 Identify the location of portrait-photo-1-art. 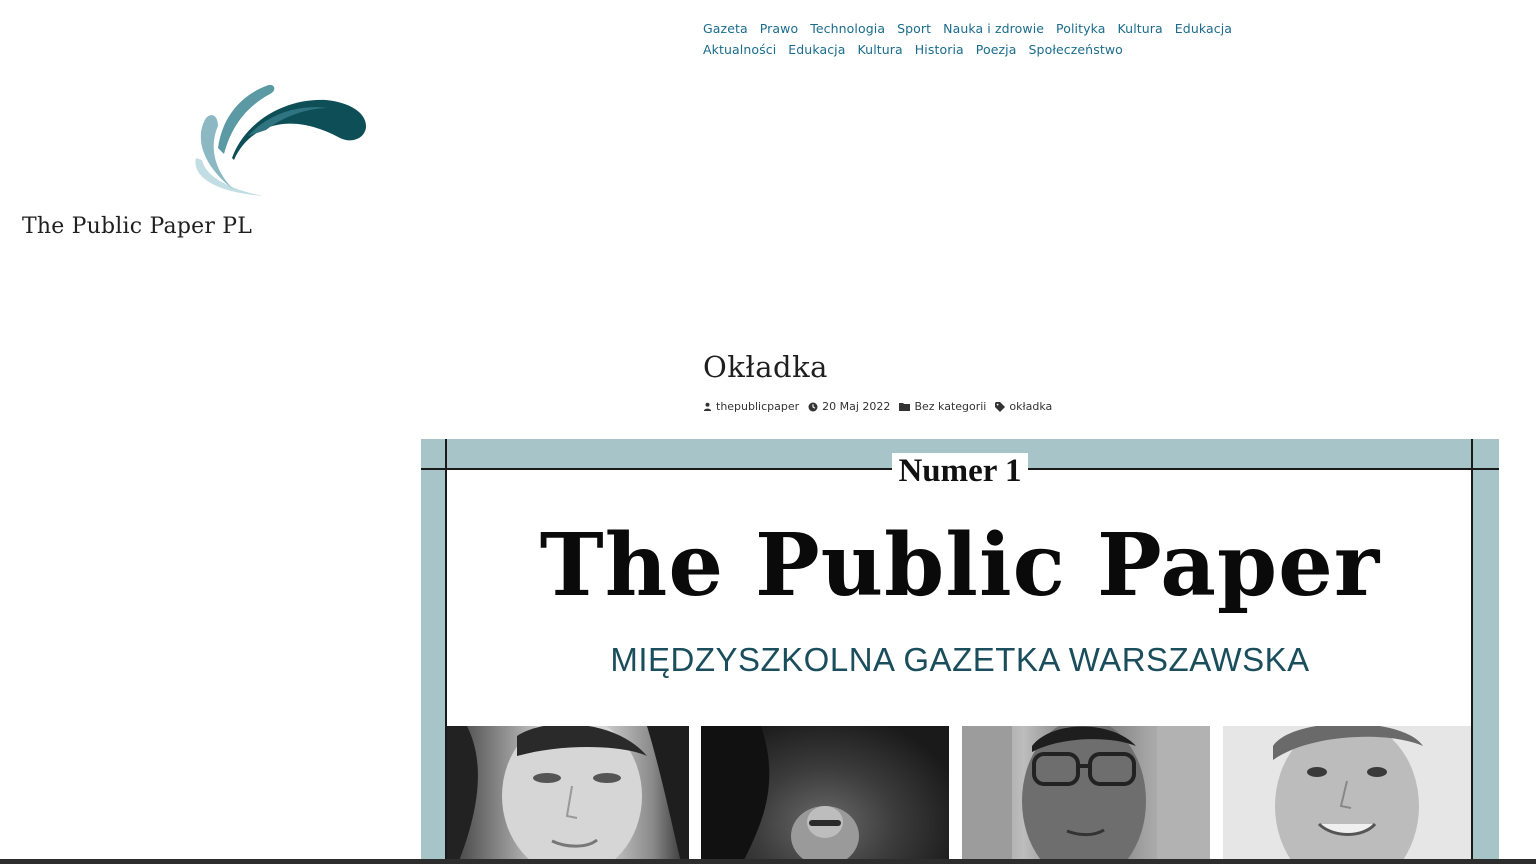
(568, 795).